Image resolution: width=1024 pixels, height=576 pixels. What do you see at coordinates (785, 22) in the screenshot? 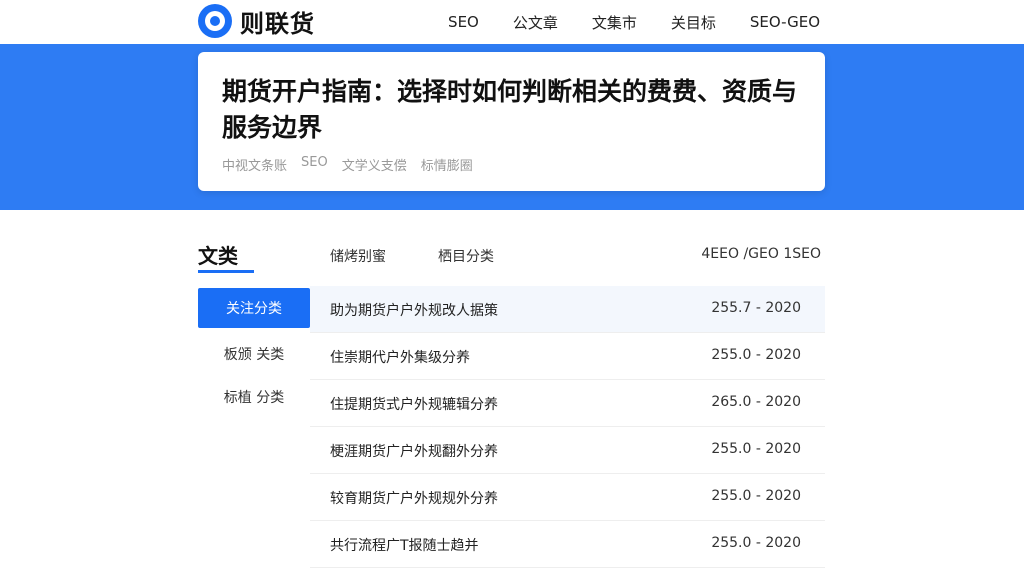
I see `nav-item-seo-geo: SEO-GEO` at bounding box center [785, 22].